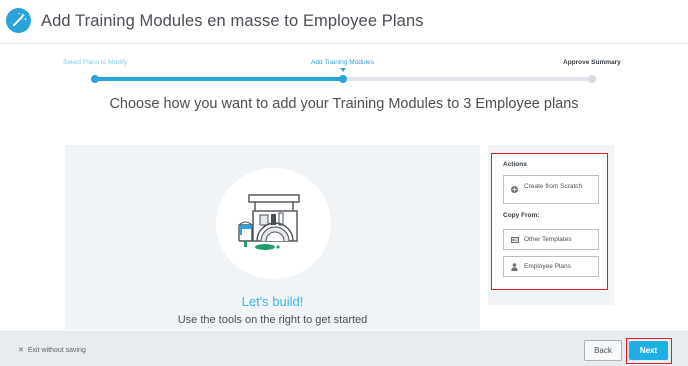 This screenshot has width=688, height=366. I want to click on step-dot-completed, so click(95, 79).